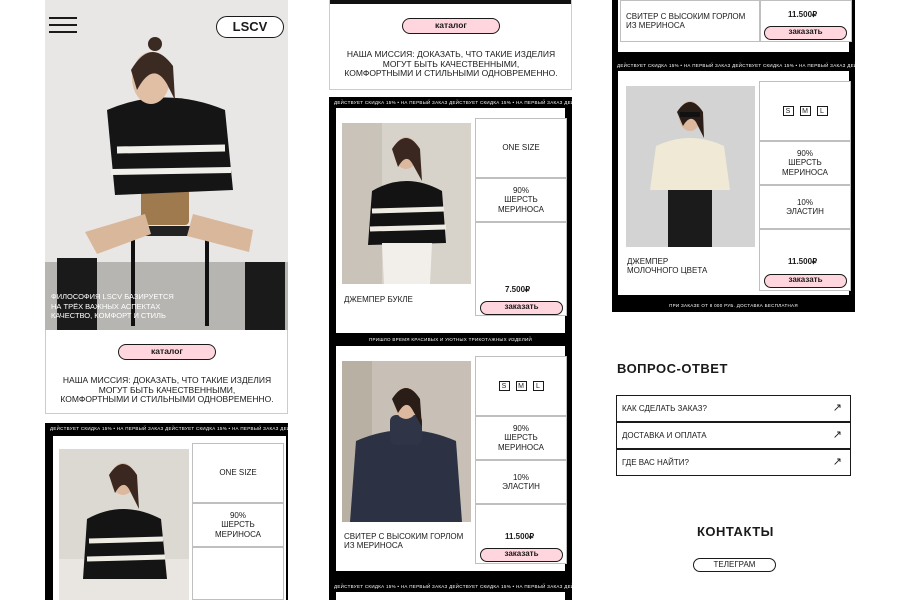 The height and width of the screenshot is (600, 900). I want to click on contacts-title: КОНТАКТЫ, so click(735, 531).